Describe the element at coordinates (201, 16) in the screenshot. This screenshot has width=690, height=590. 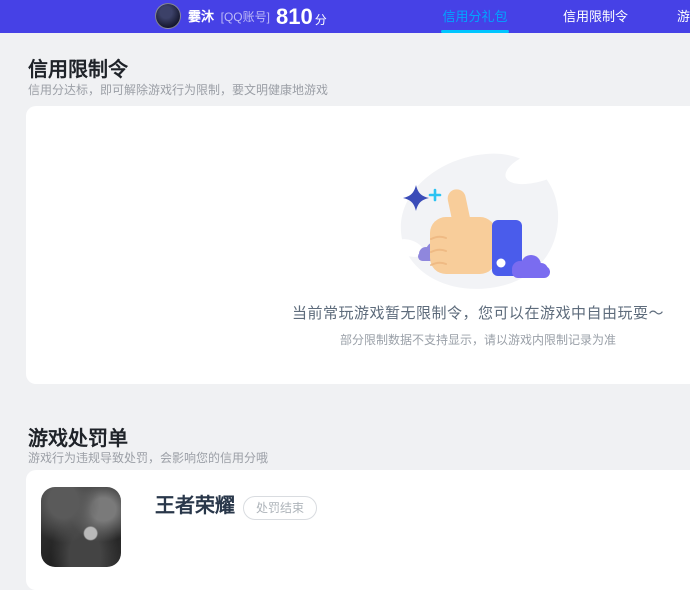
I see `username-text: 霎沐` at that location.